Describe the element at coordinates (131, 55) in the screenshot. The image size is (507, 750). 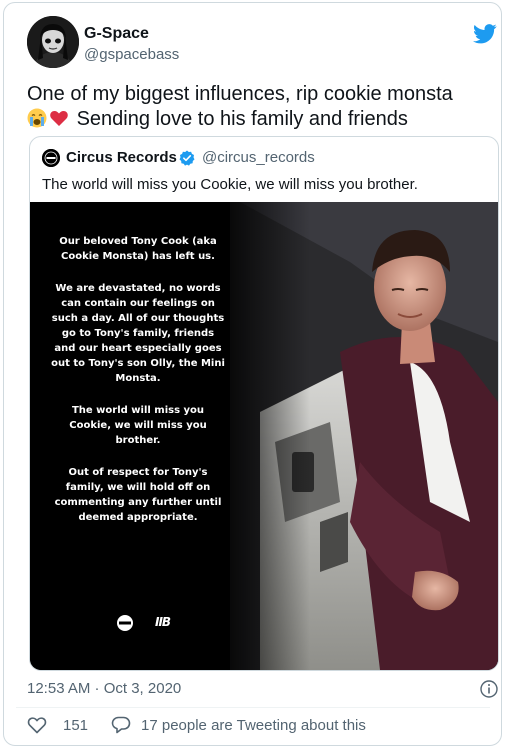
I see `author-handle: @gspacebass` at that location.